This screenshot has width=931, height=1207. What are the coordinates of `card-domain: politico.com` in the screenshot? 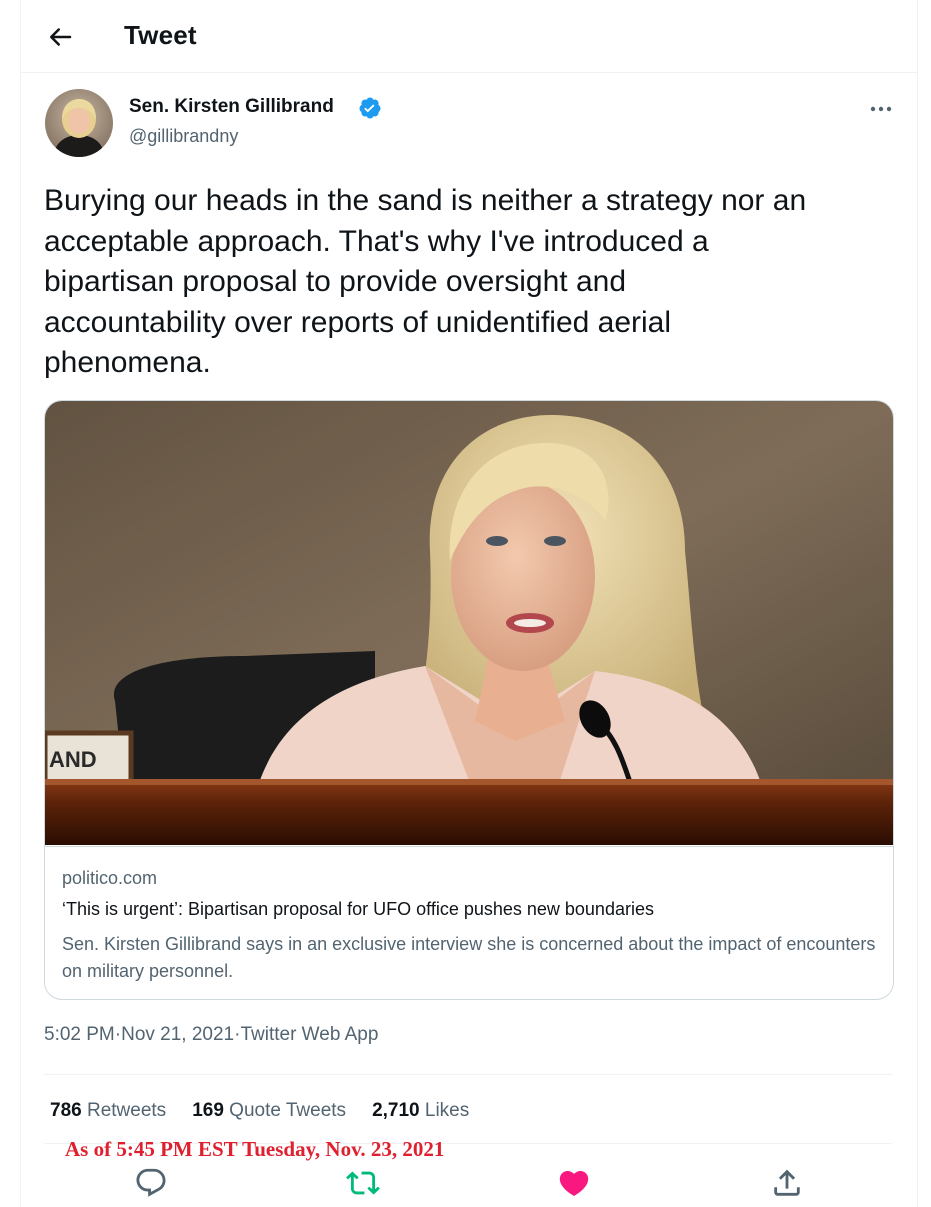 It's located at (110, 878).